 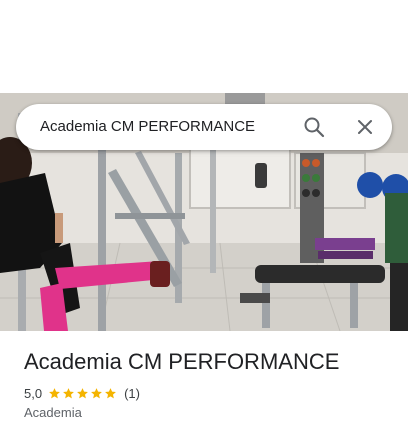 What do you see at coordinates (33, 393) in the screenshot?
I see `rating-value: 5,0` at bounding box center [33, 393].